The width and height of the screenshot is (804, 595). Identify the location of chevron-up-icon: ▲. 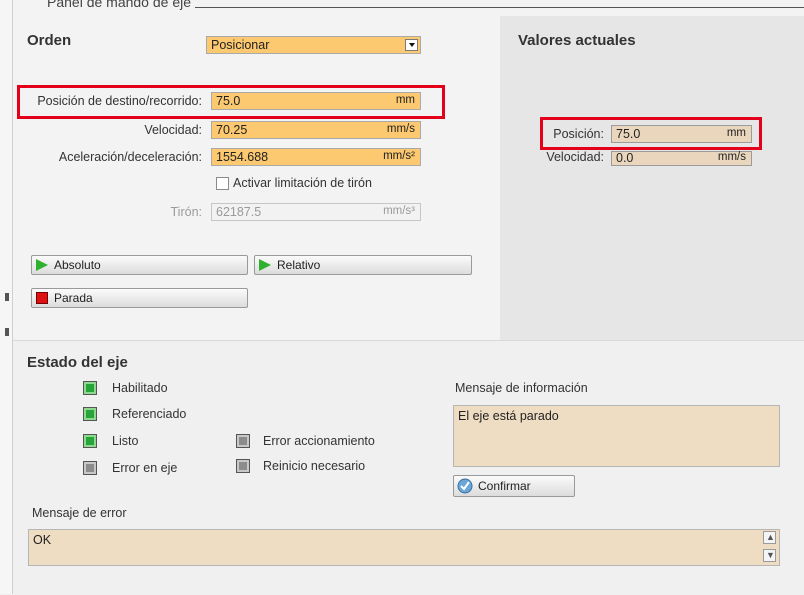
(770, 537).